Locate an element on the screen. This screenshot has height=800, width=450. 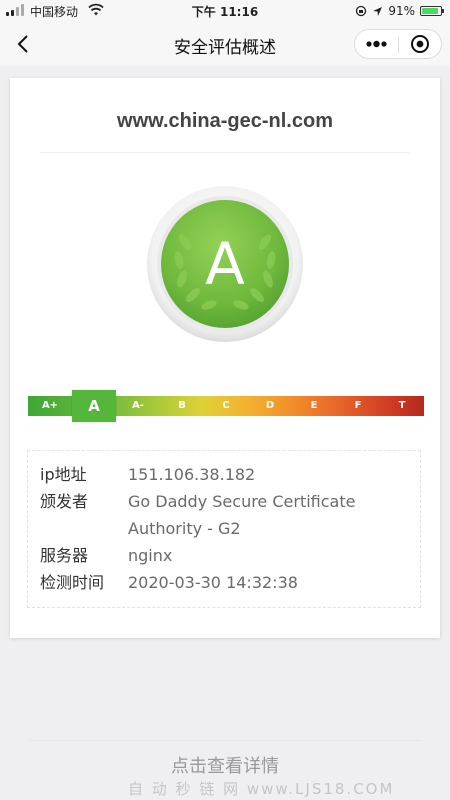
grade-scale: A+ A A- B C D E F T is located at coordinates (226, 406).